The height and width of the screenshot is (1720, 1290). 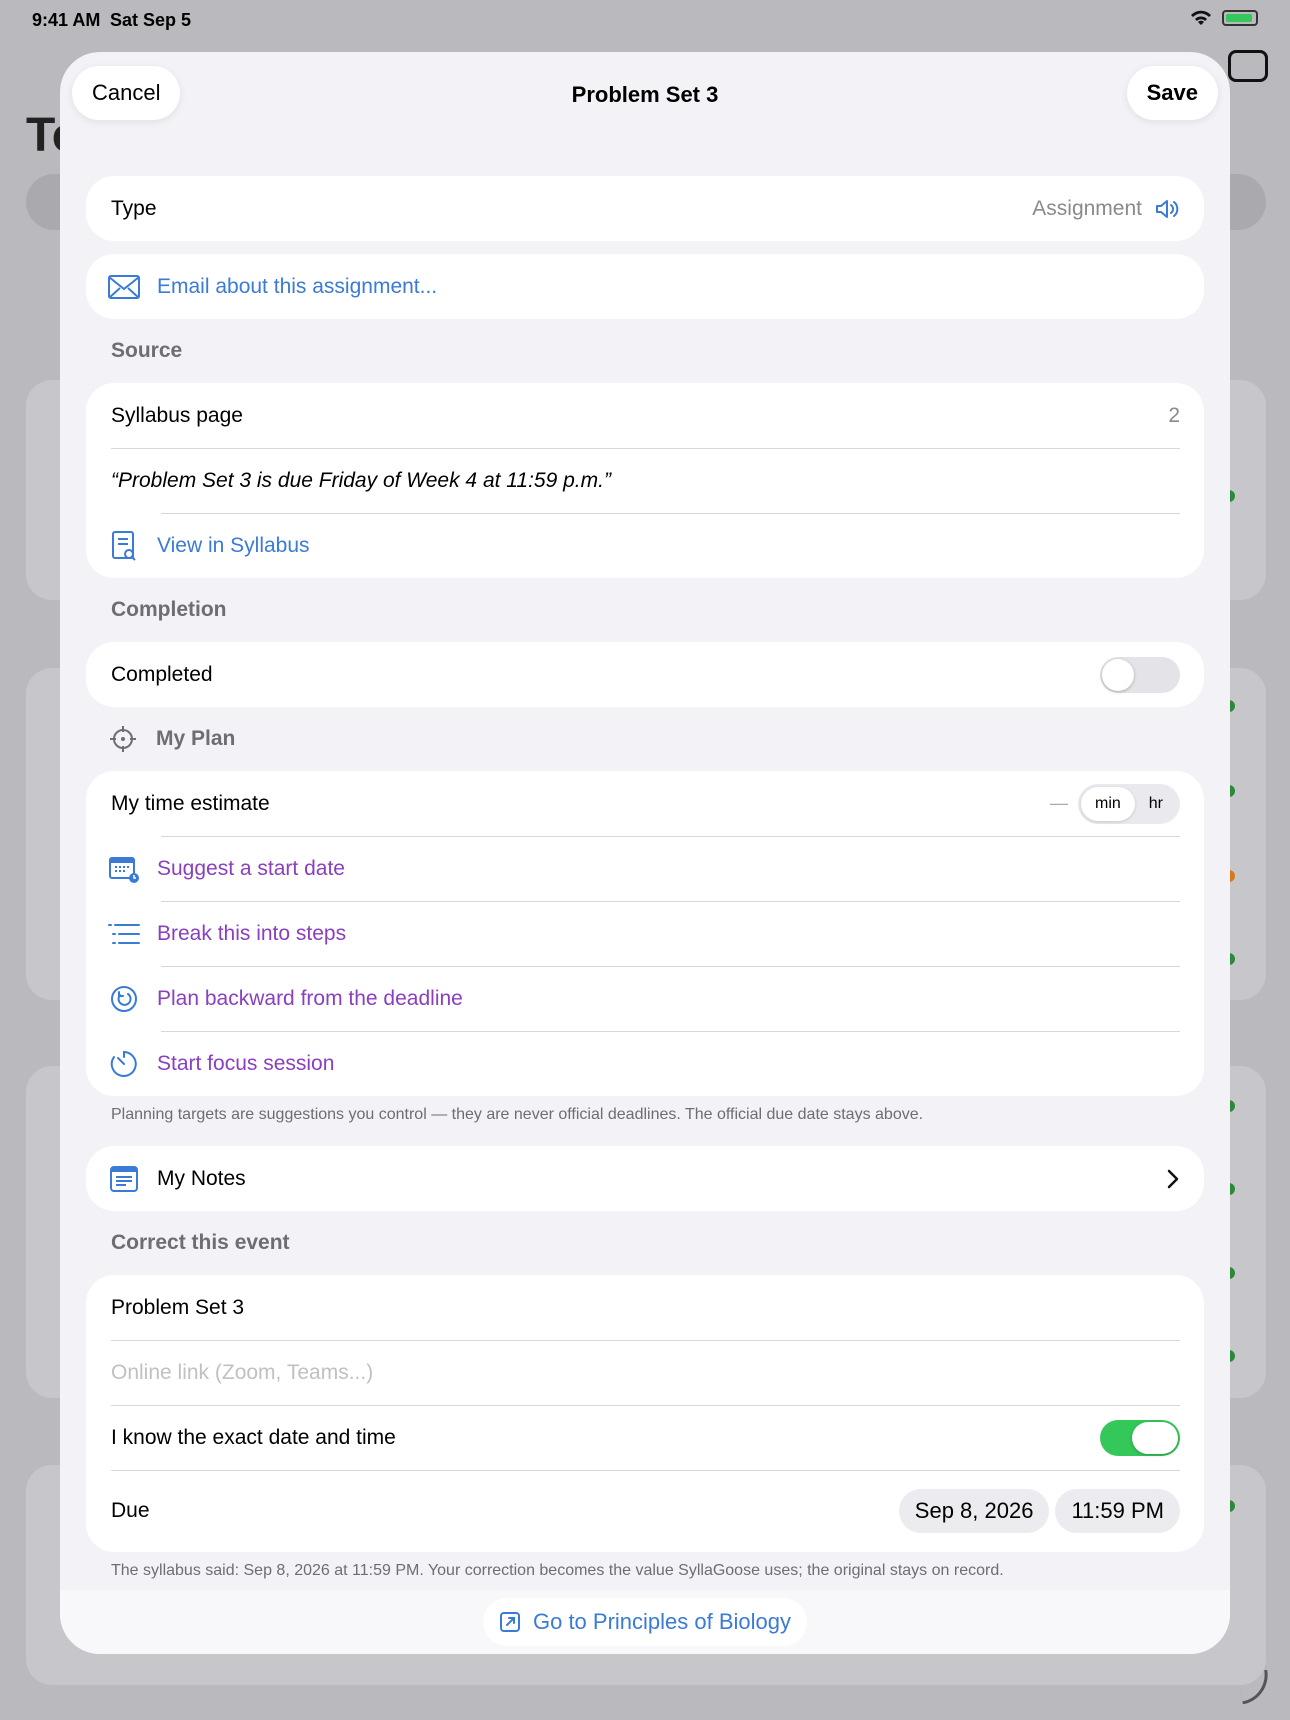 I want to click on wifi-icon, so click(x=1201, y=17).